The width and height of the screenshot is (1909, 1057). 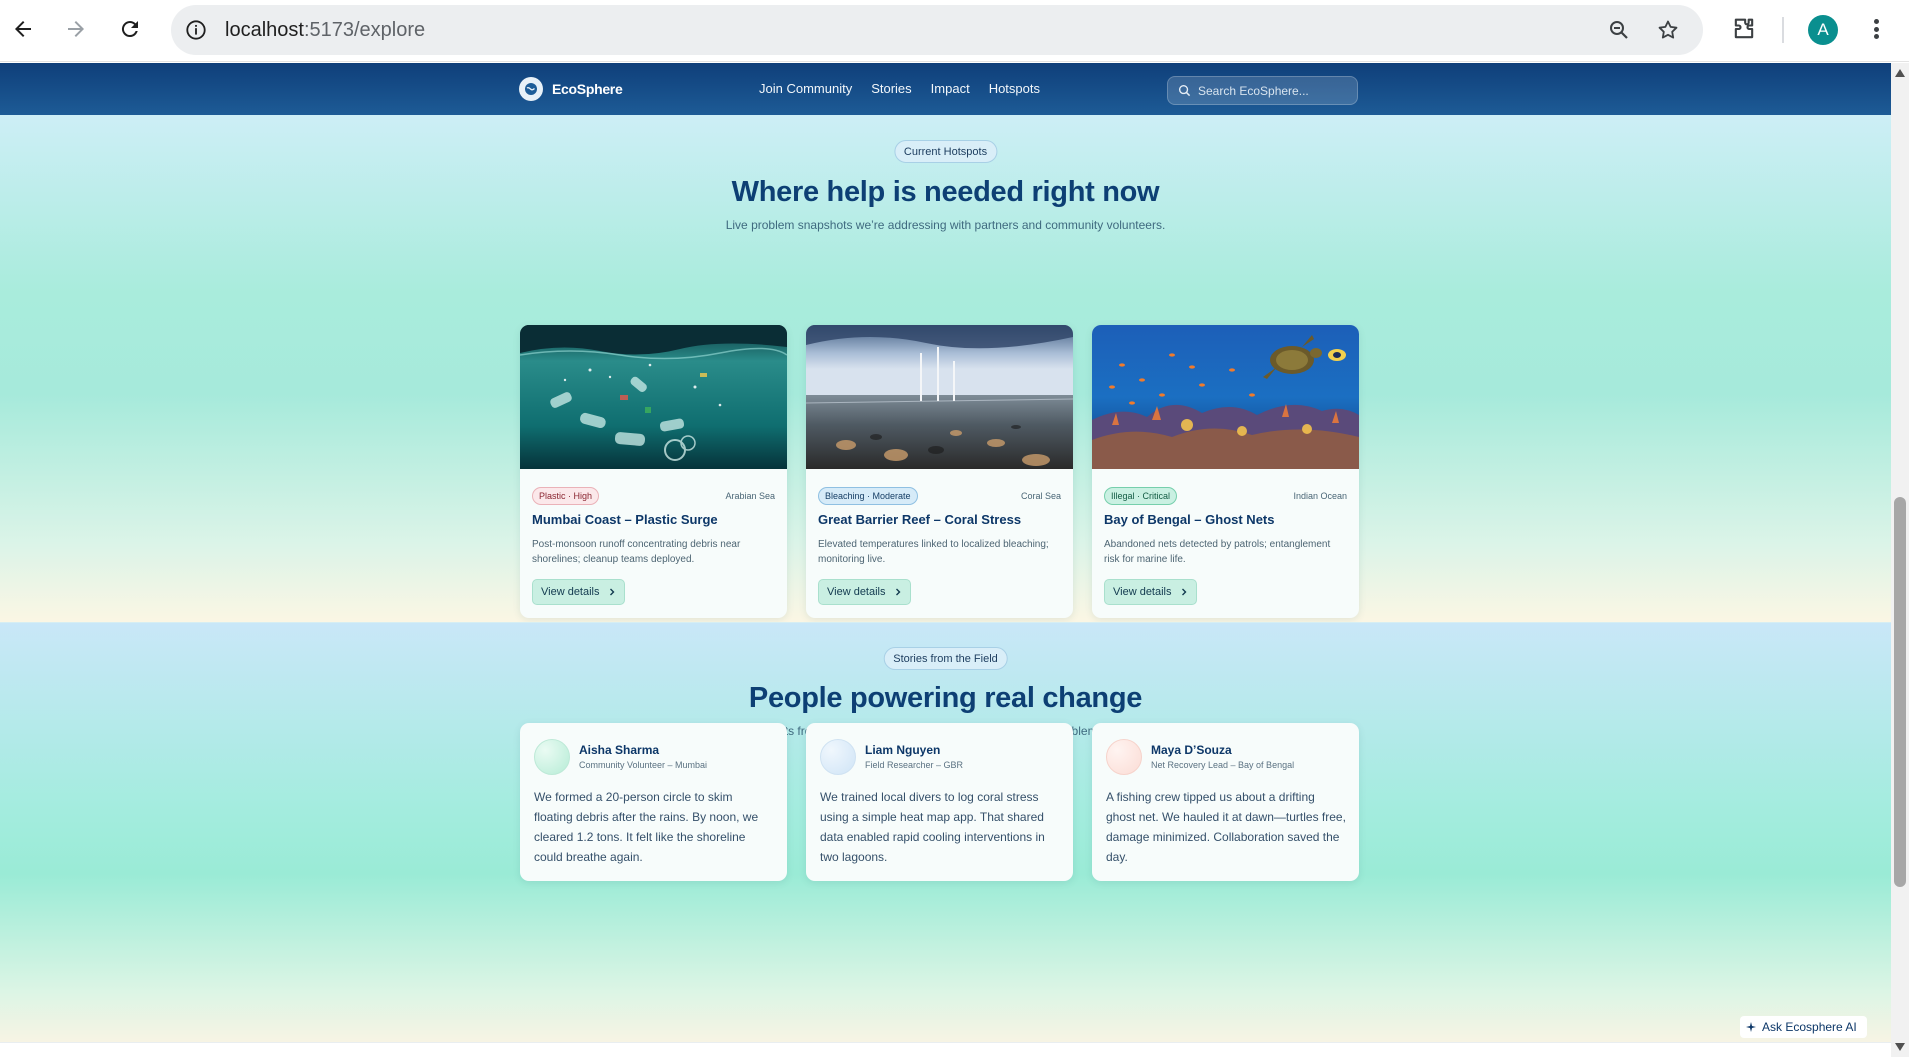 What do you see at coordinates (1320, 496) in the screenshot?
I see `region-label: Indian Ocean` at bounding box center [1320, 496].